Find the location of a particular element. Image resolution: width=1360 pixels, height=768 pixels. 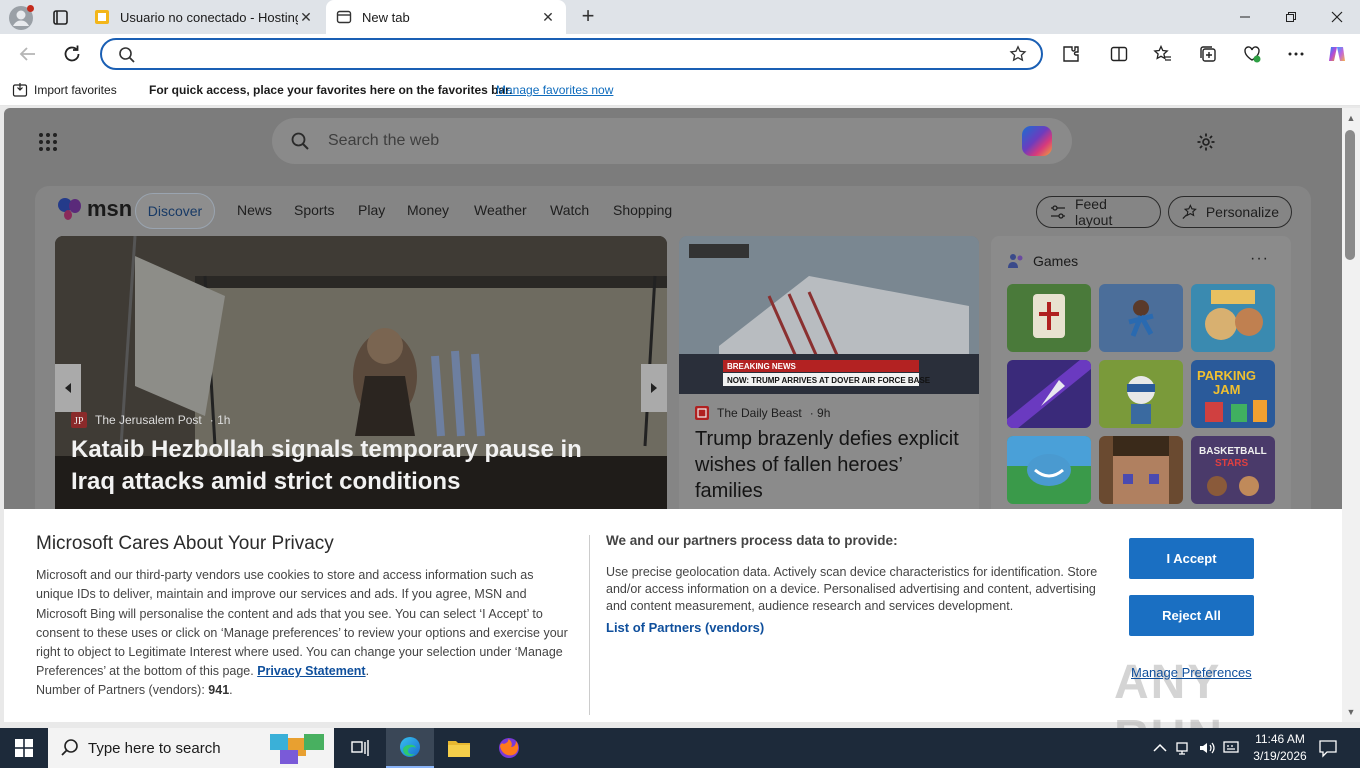

game-tile-parking-jam: PARKING JAM is located at coordinates (1233, 394).